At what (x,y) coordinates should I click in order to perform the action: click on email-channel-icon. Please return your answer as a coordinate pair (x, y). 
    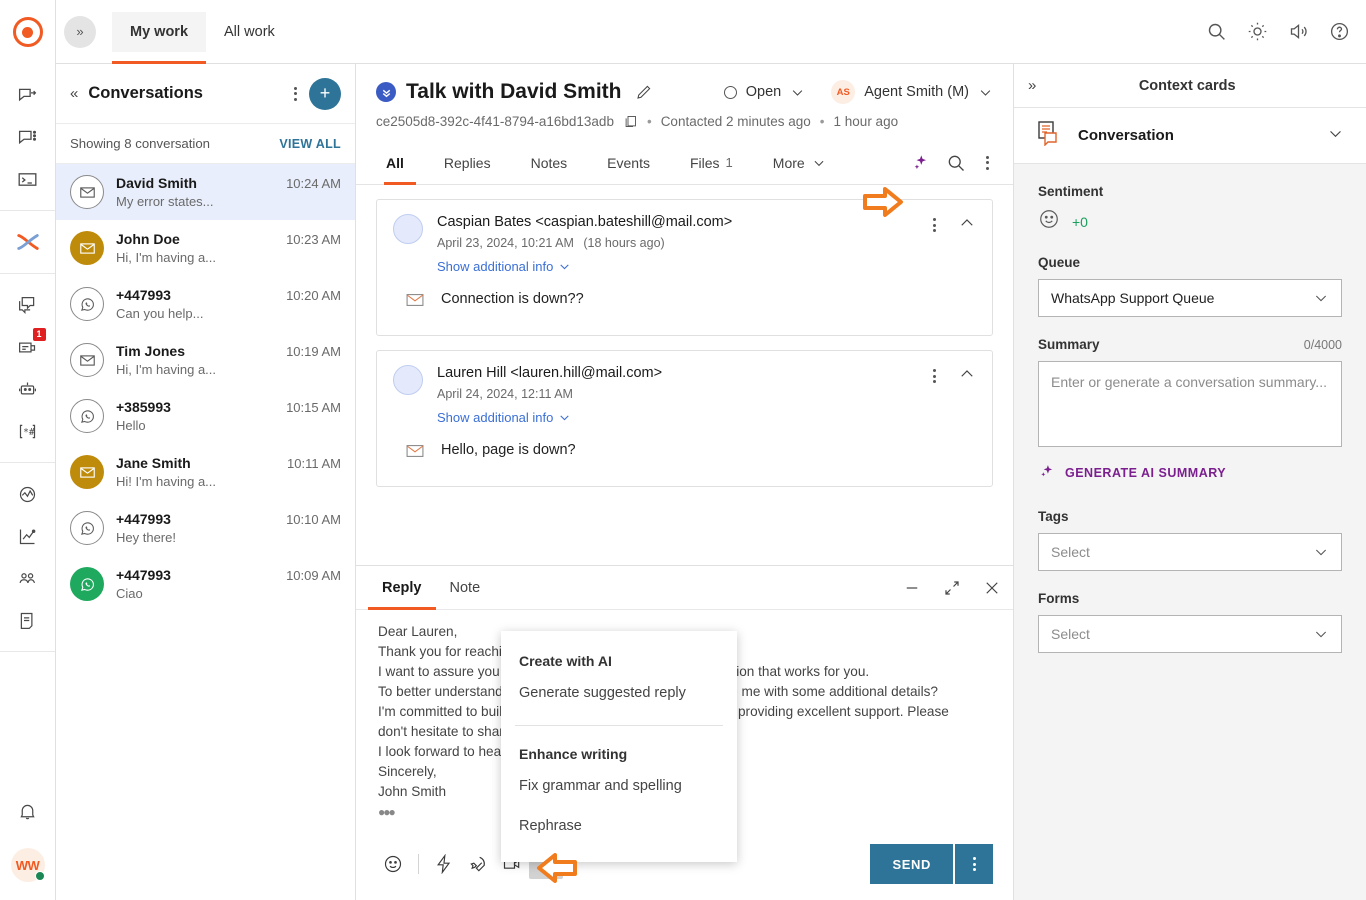
    Looking at the image, I should click on (87, 360).